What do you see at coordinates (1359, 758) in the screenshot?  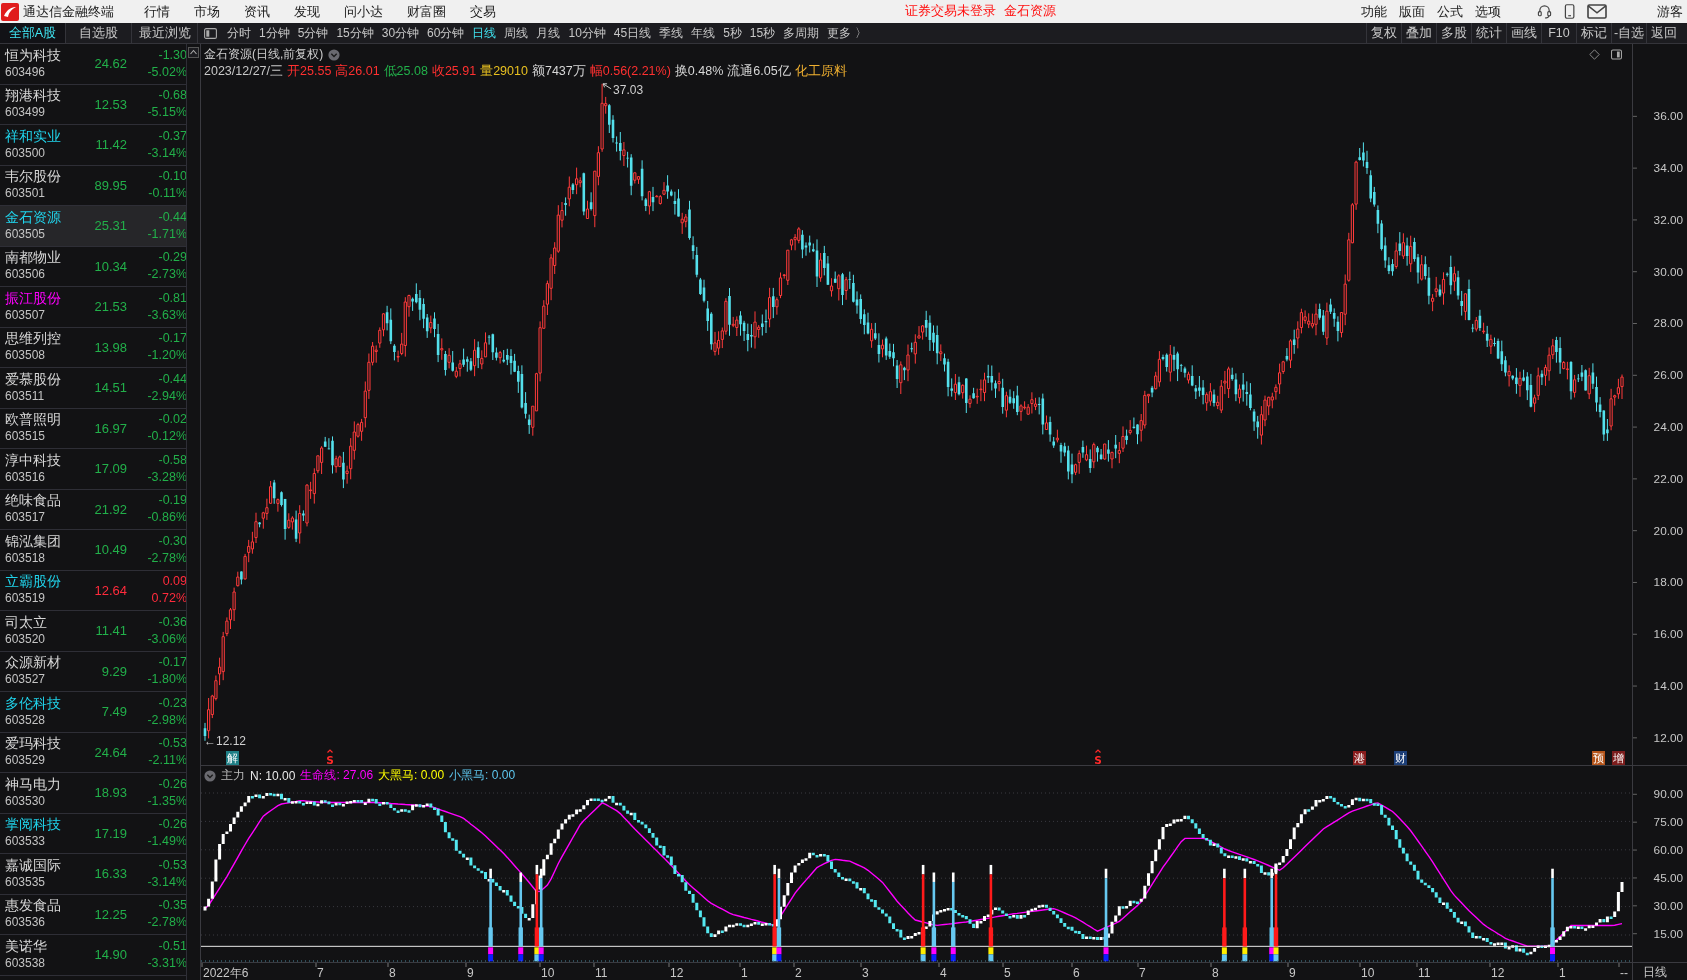 I see `event-tag: 港` at bounding box center [1359, 758].